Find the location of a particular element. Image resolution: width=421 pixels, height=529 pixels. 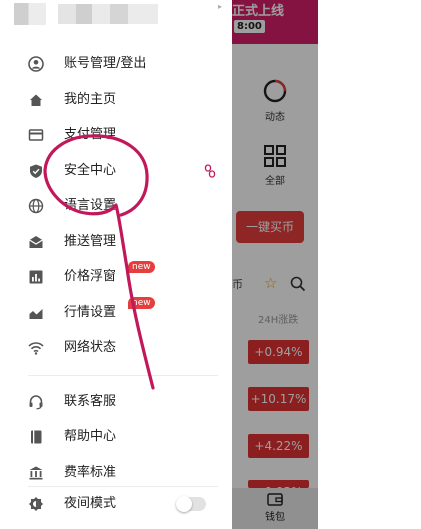

menu-item-security: 安全中心 is located at coordinates (116, 171).